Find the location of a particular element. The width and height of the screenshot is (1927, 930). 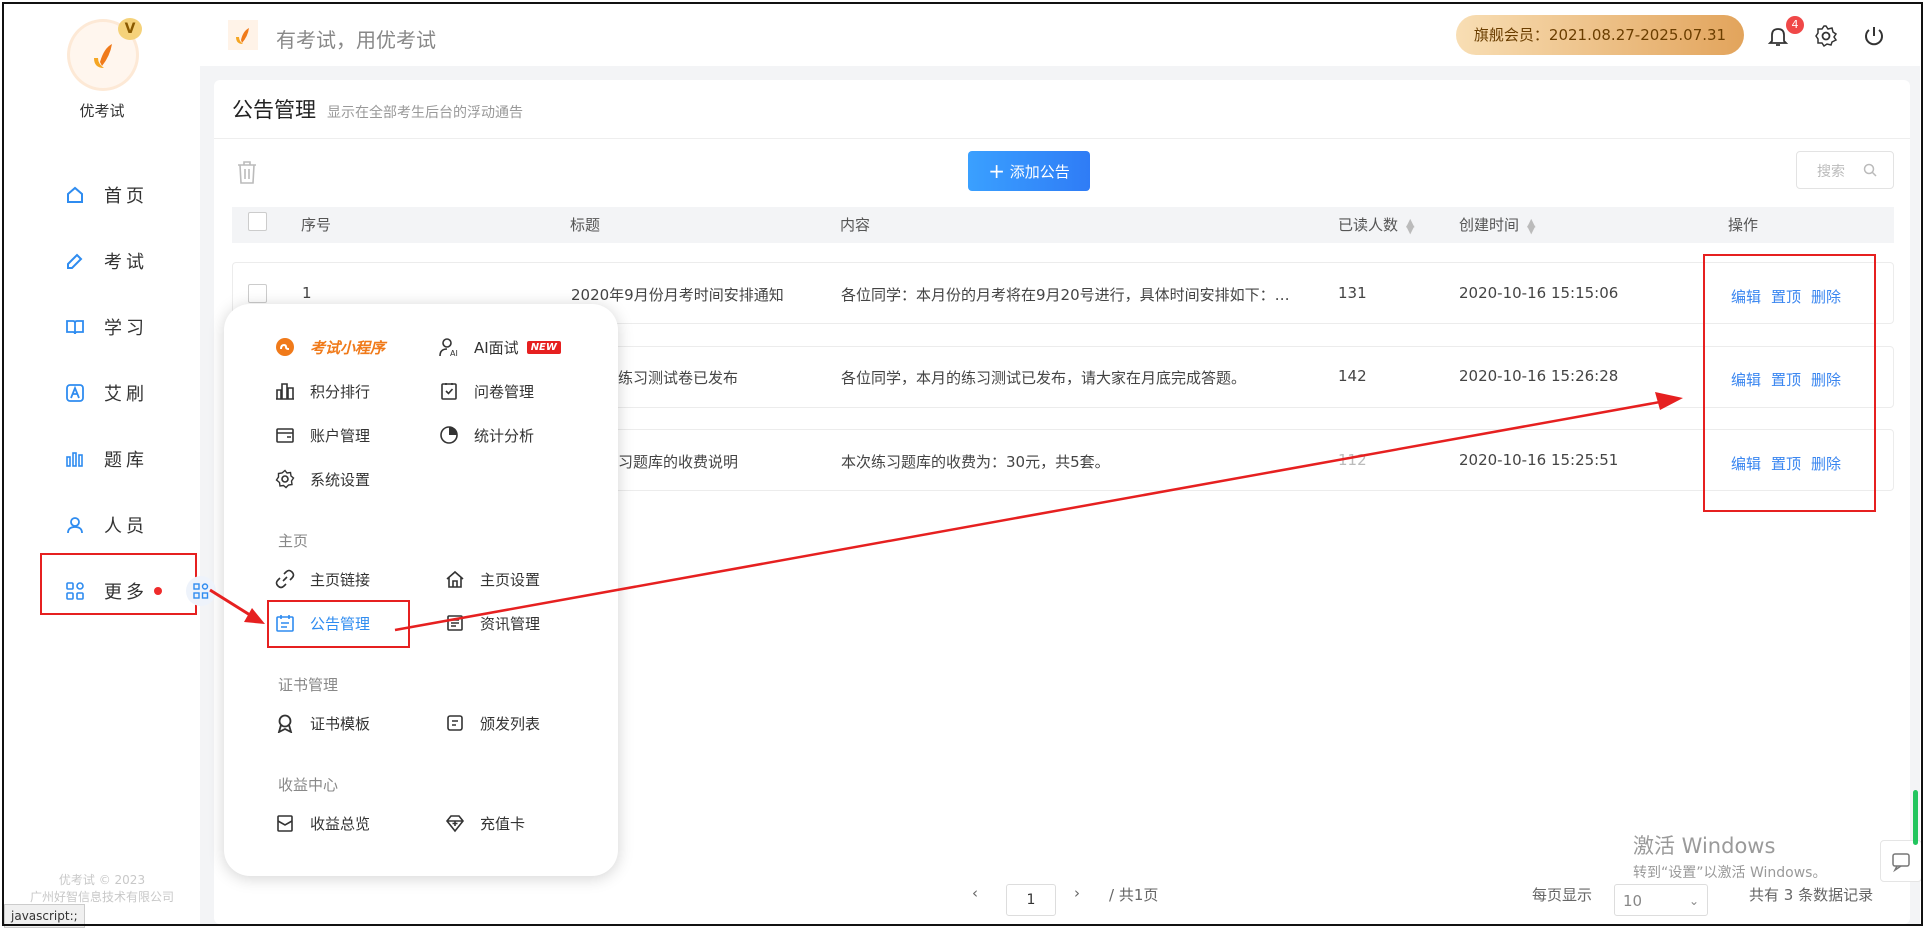

vip-v-badge: V is located at coordinates (130, 29).